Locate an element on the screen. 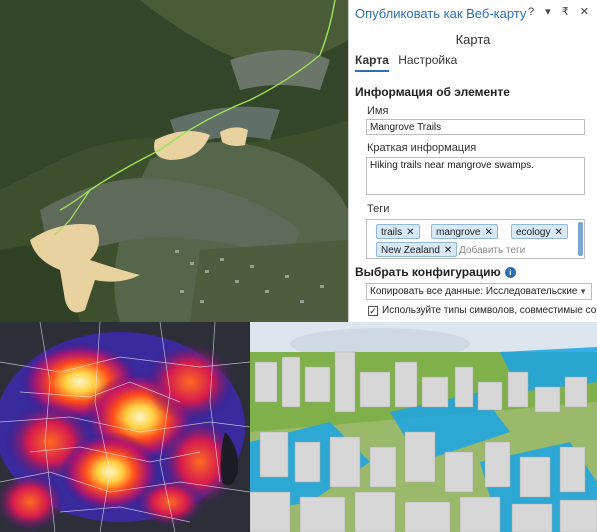 The height and width of the screenshot is (532, 597). add-tags-placeholder: Добавить теги is located at coordinates (492, 250).